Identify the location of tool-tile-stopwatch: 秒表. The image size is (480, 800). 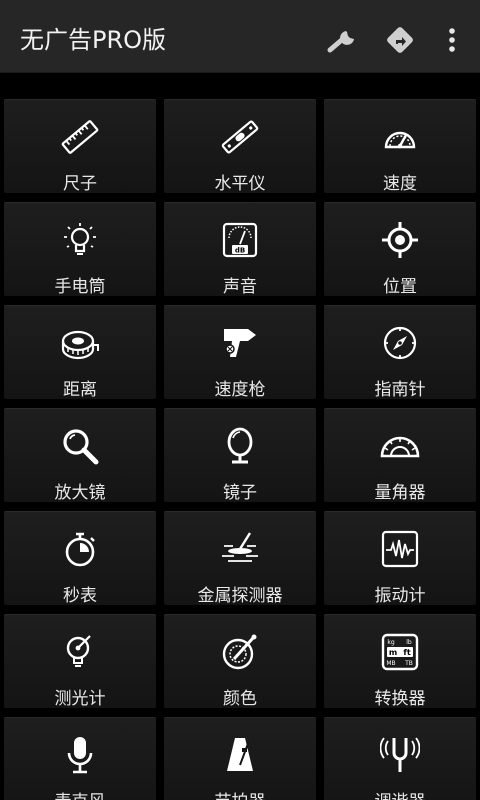
(80, 558).